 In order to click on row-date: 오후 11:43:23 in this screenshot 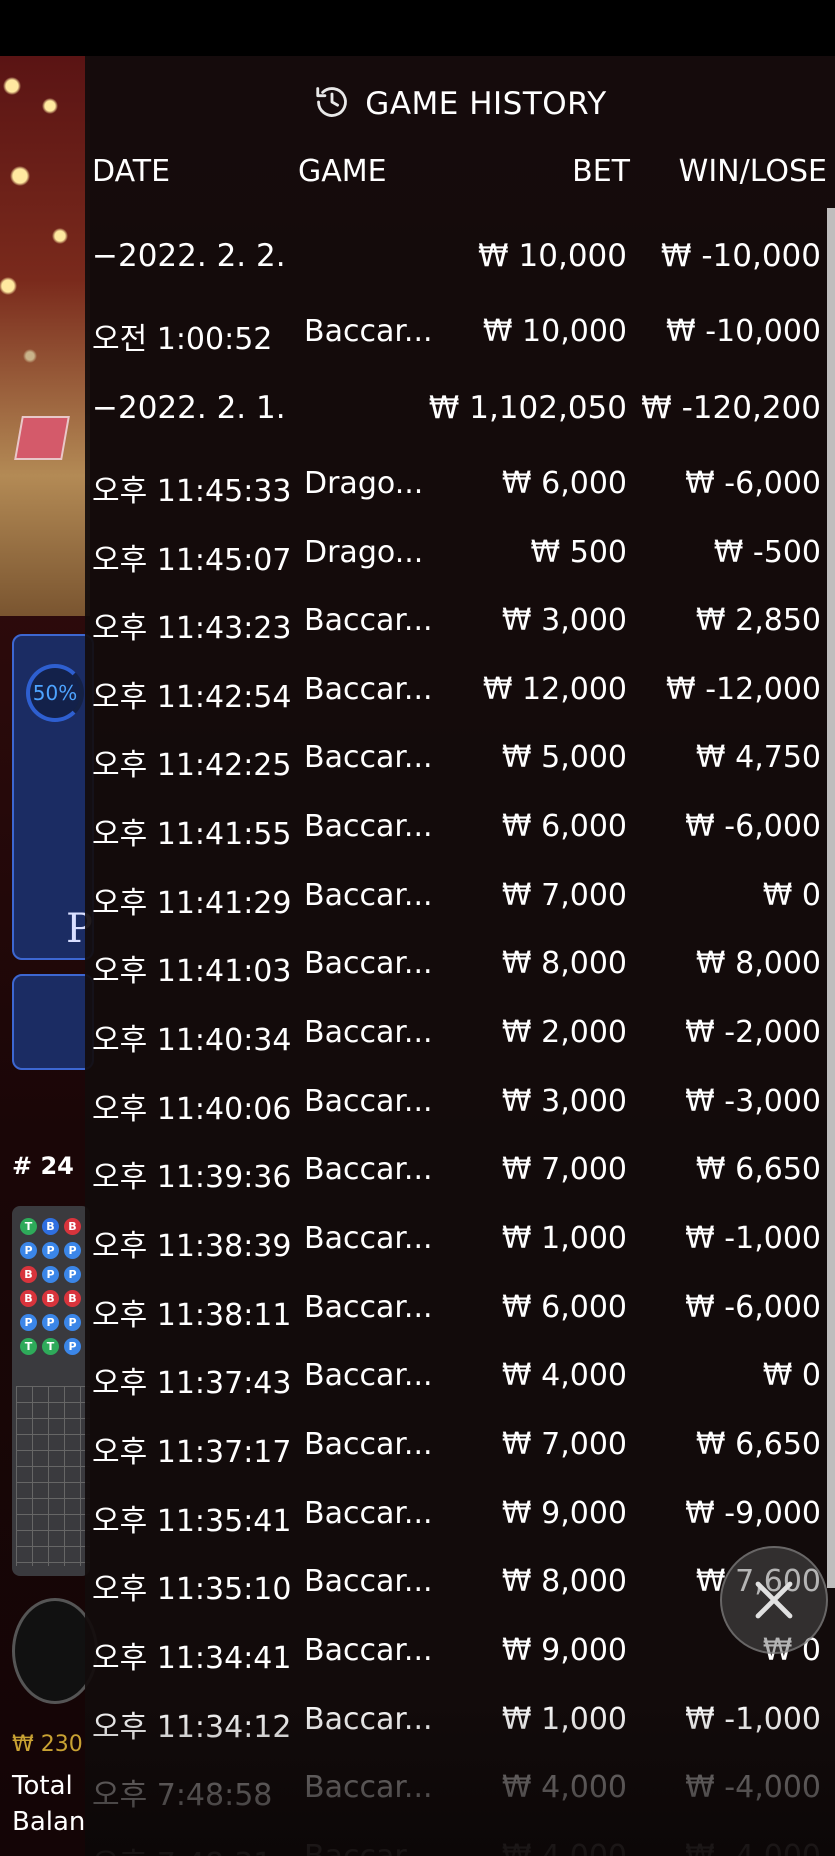, I will do `click(192, 628)`.